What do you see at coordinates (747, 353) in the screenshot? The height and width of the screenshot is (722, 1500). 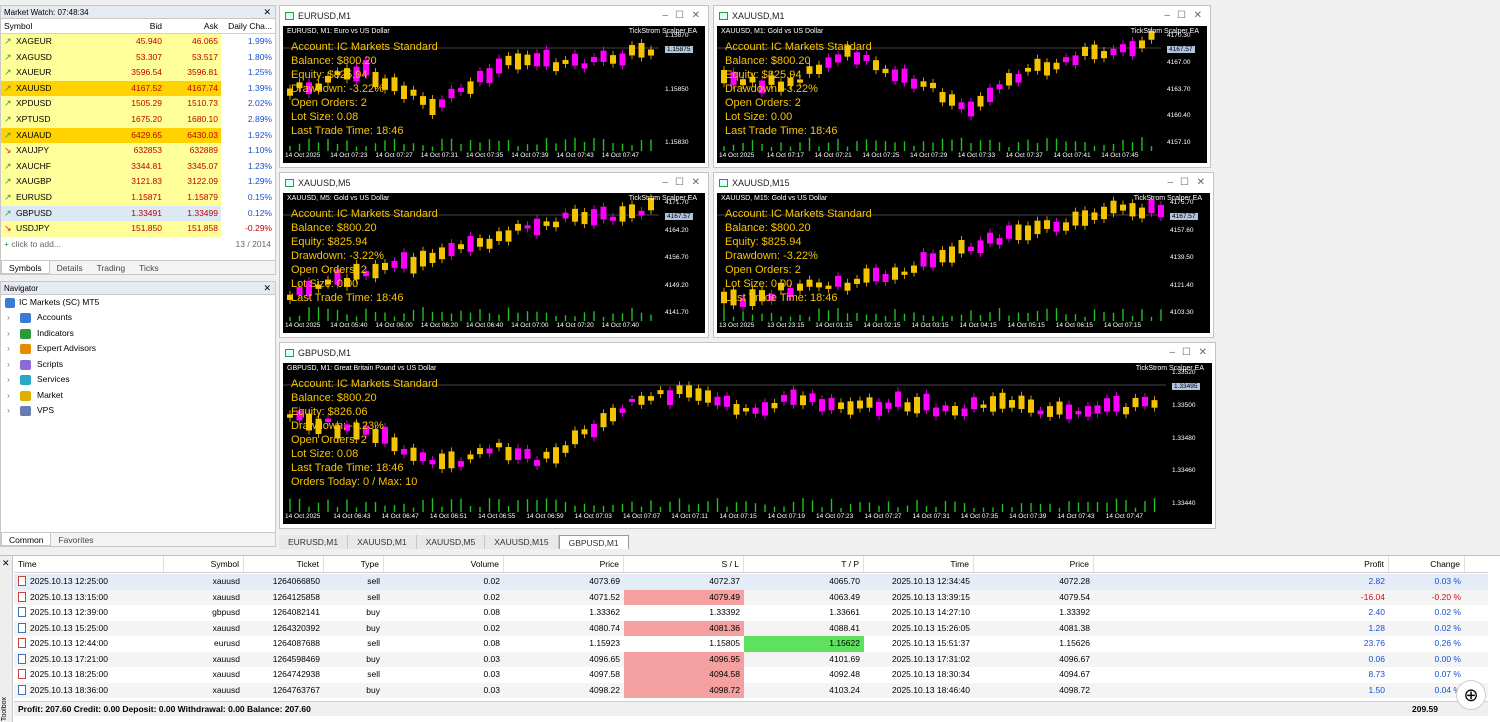 I see `chart-window-titlebar: GBPUSD,M1 – ☐ ✕` at bounding box center [747, 353].